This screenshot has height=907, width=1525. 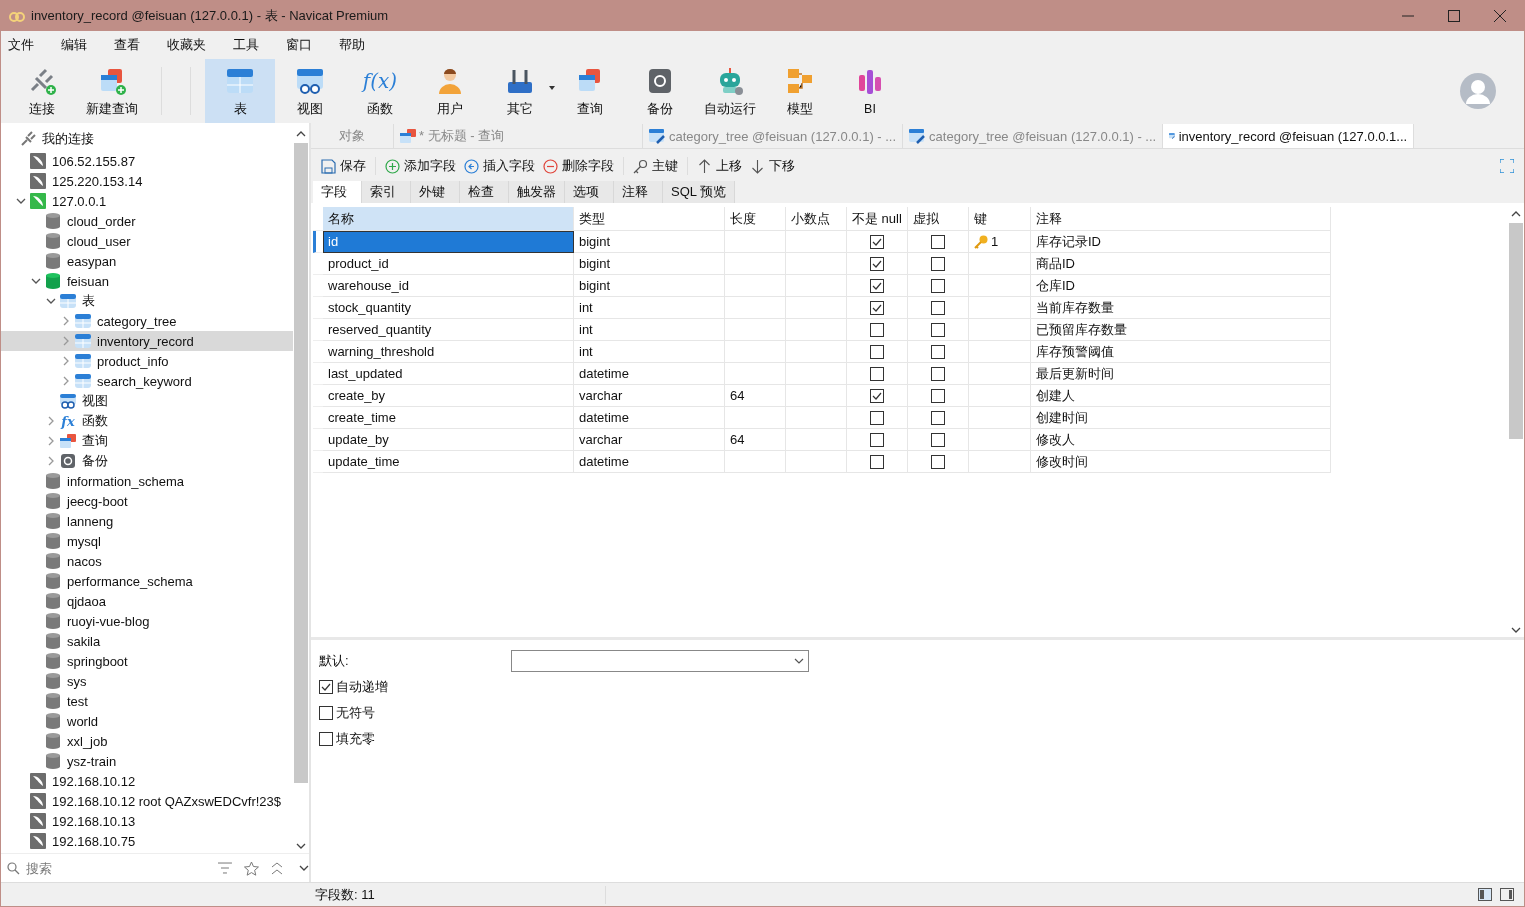 I want to click on tab: SQL 预览, so click(x=699, y=192).